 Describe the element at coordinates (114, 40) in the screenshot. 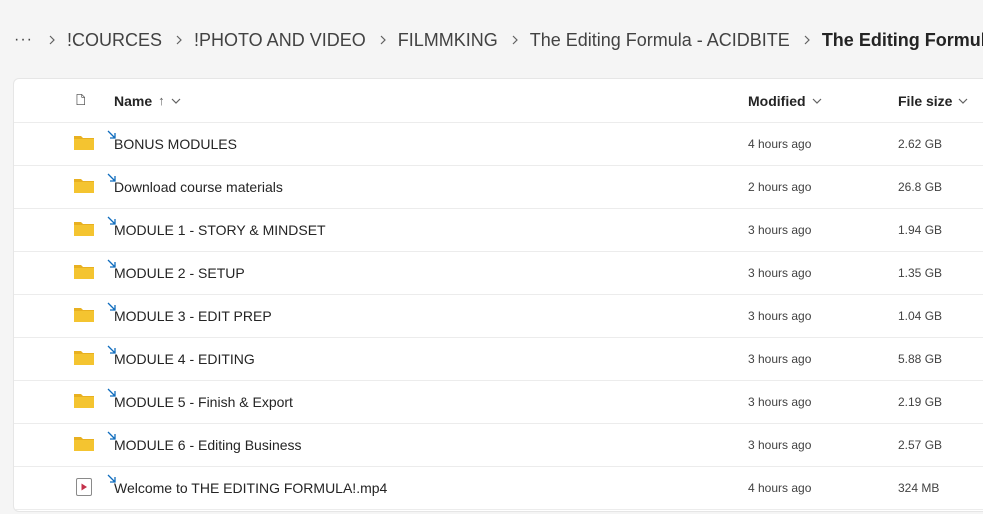

I see `breadcrumb-item: !COURCES` at that location.